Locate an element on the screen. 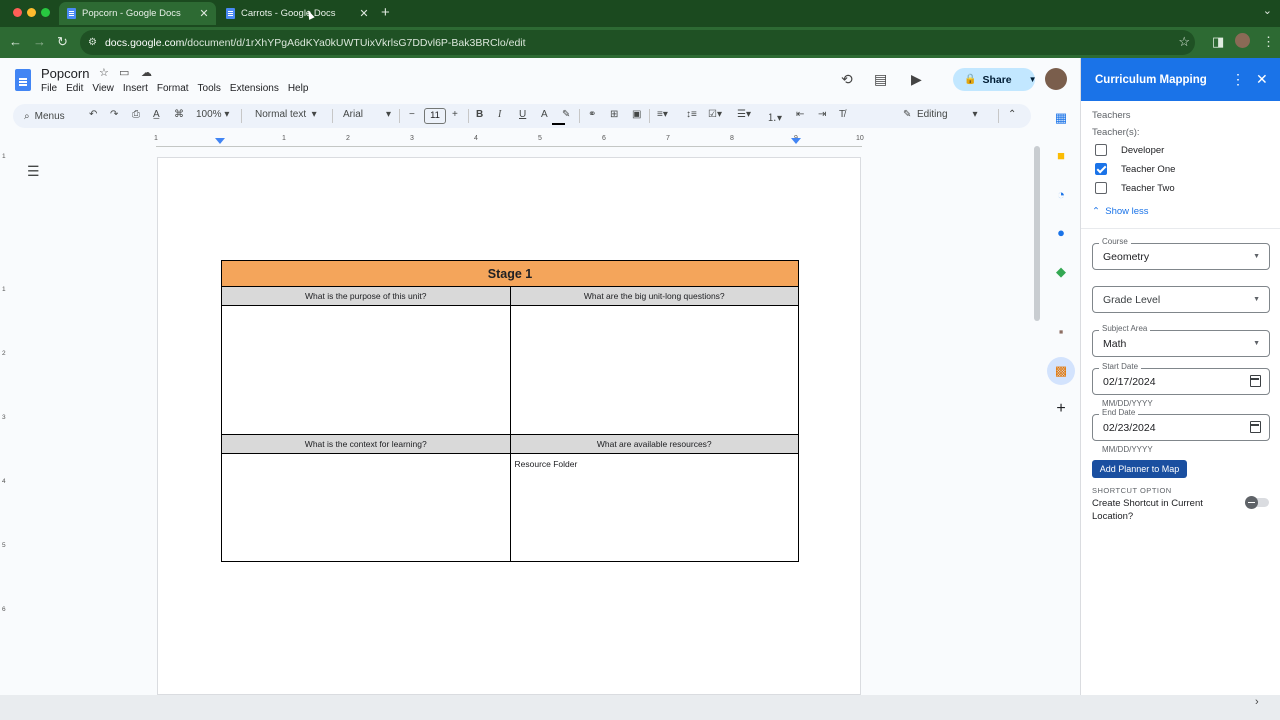 This screenshot has width=1280, height=720. menu-format: Format is located at coordinates (173, 88).